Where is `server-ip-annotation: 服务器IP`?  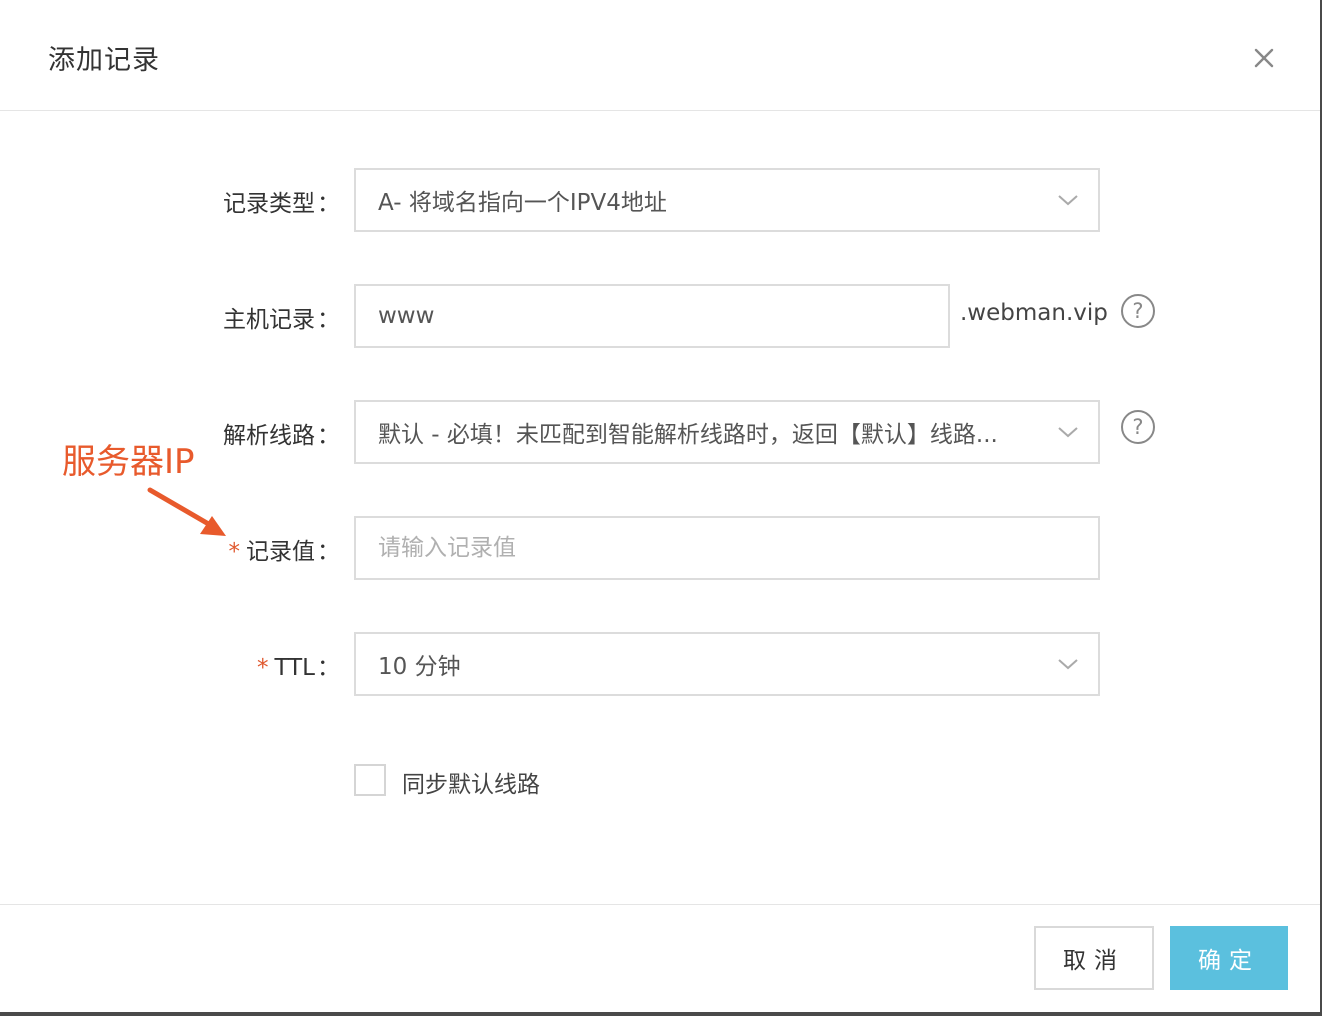 server-ip-annotation: 服务器IP is located at coordinates (128, 462).